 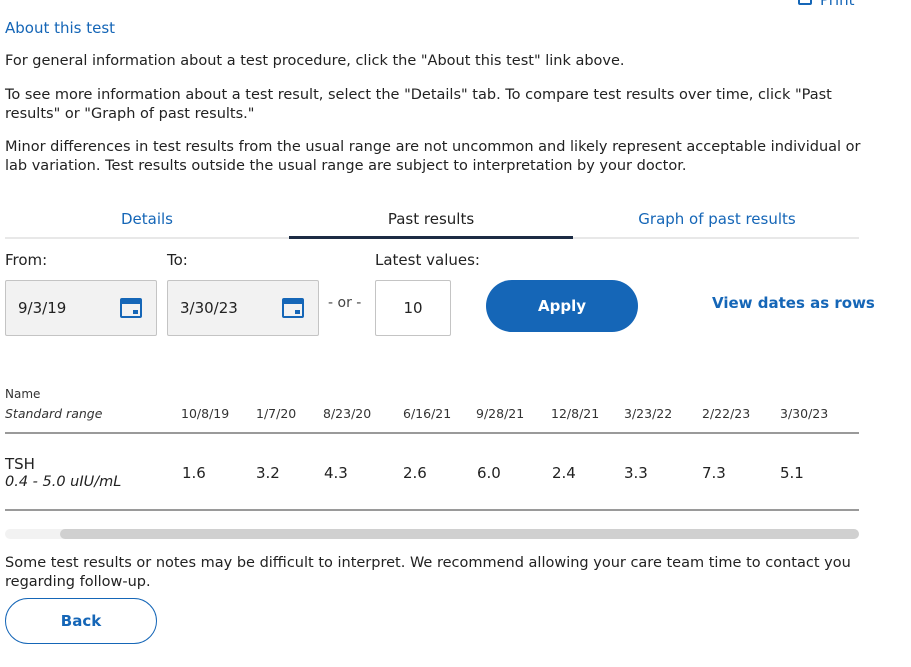 What do you see at coordinates (81, 308) in the screenshot?
I see `from-date-field: 9/3/19` at bounding box center [81, 308].